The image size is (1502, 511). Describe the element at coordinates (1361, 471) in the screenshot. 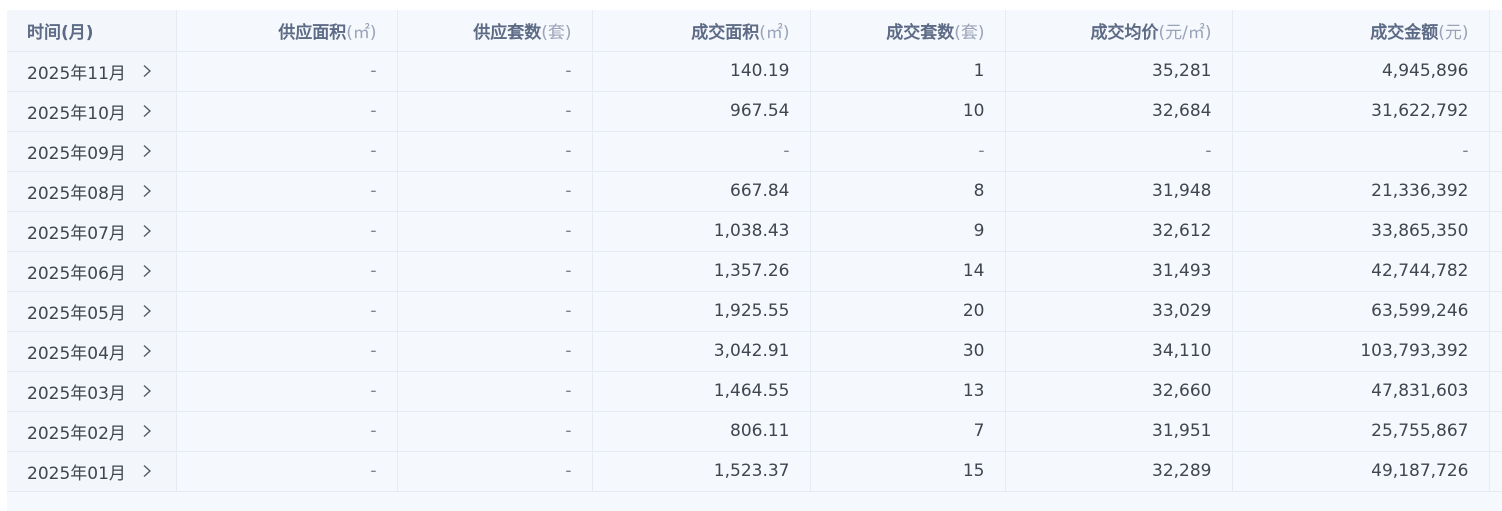

I see `cell-deal-amount: 49,187,726` at that location.